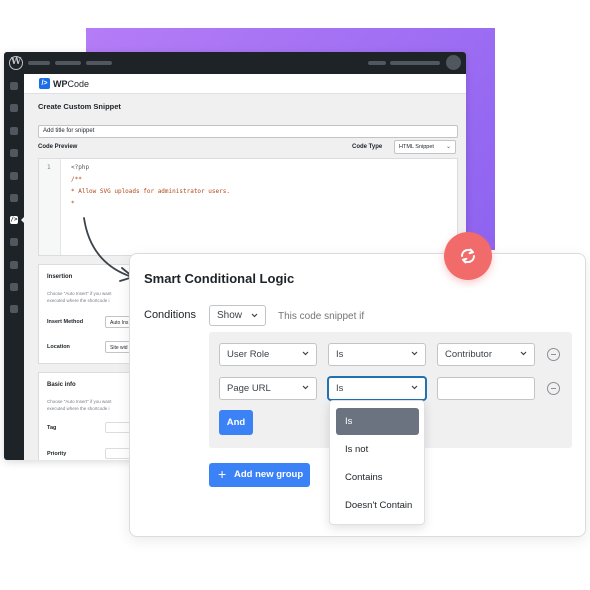 The height and width of the screenshot is (590, 590). Describe the element at coordinates (57, 454) in the screenshot. I see `priority-label: Priority` at that location.